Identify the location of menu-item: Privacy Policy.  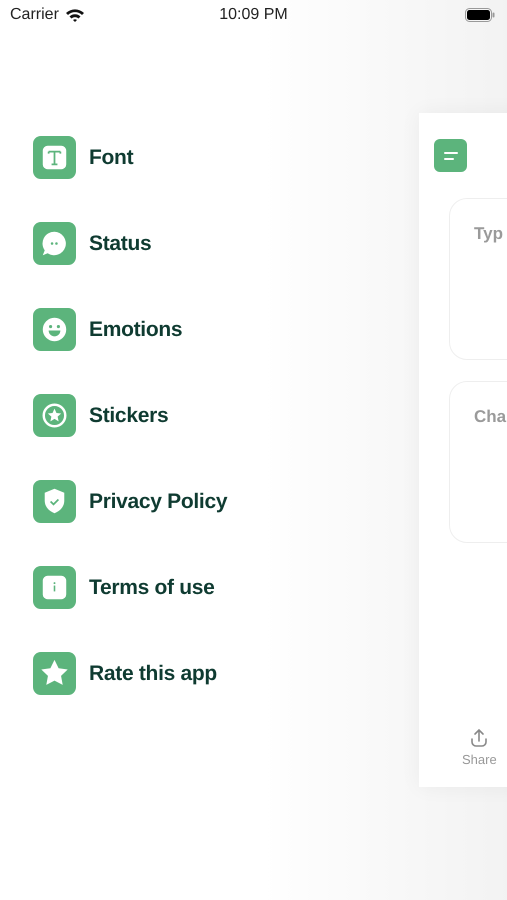
(158, 502).